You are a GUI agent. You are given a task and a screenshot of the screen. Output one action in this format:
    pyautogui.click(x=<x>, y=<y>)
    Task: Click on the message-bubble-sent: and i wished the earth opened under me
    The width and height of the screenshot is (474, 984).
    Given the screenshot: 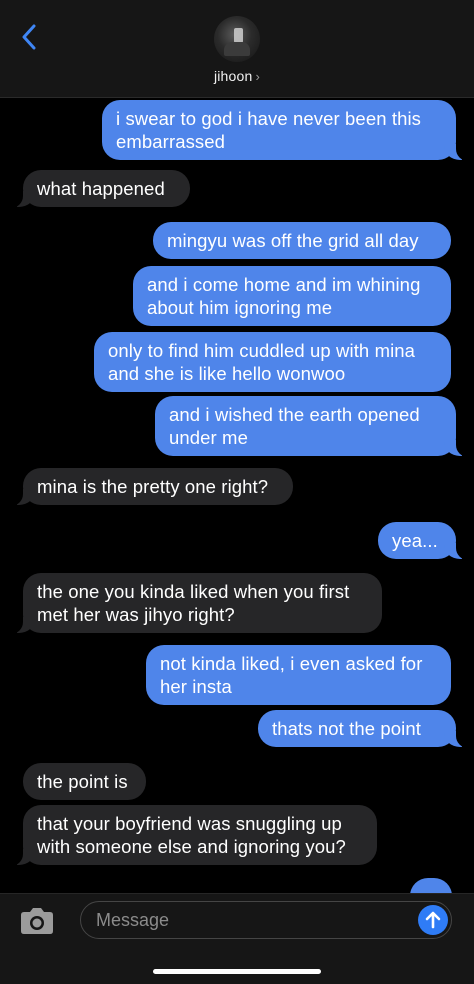 What is the action you would take?
    pyautogui.click(x=312, y=426)
    